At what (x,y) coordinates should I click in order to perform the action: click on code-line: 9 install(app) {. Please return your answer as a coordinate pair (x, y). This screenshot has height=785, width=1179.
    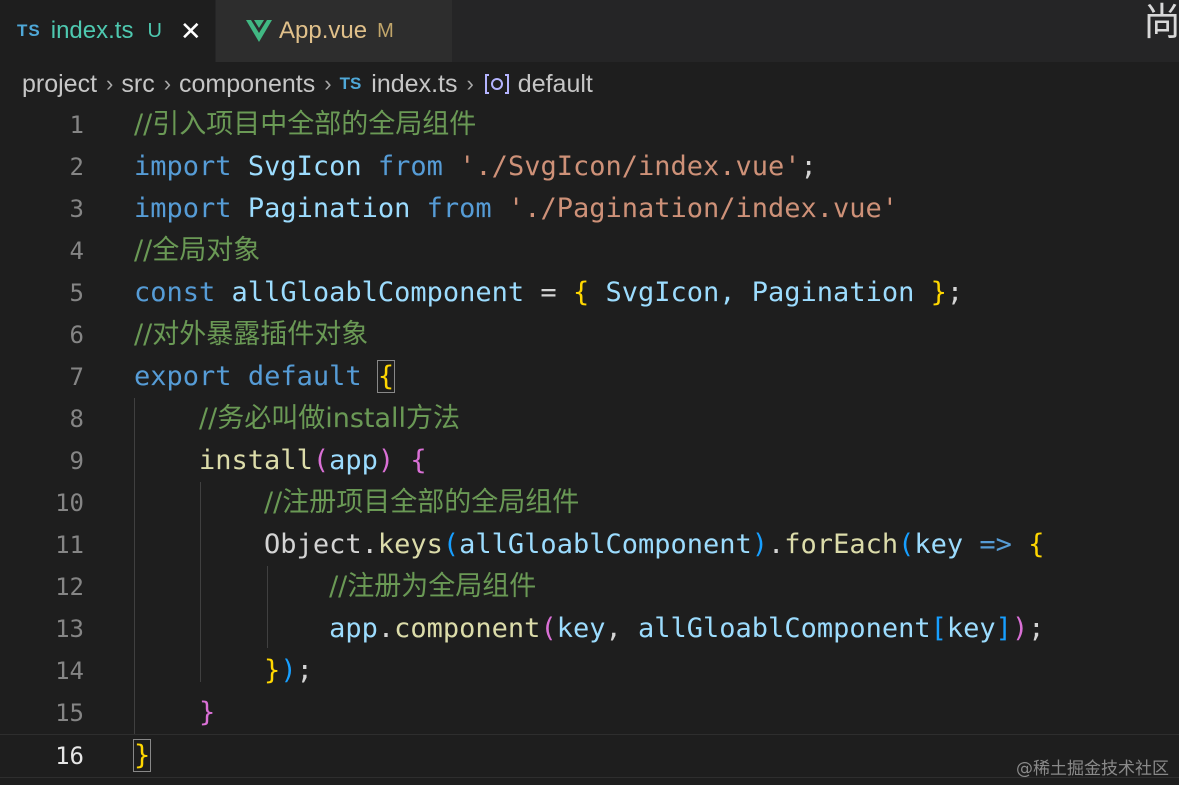
    Looking at the image, I should click on (589, 461).